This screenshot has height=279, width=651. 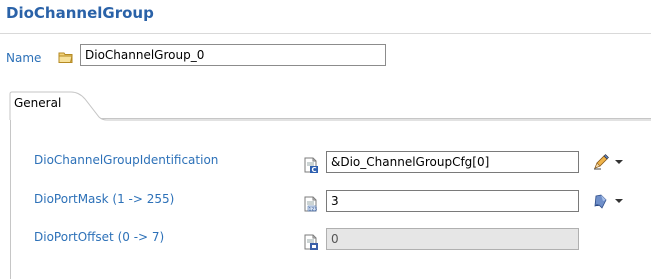 What do you see at coordinates (601, 201) in the screenshot?
I see `reset-default-icon` at bounding box center [601, 201].